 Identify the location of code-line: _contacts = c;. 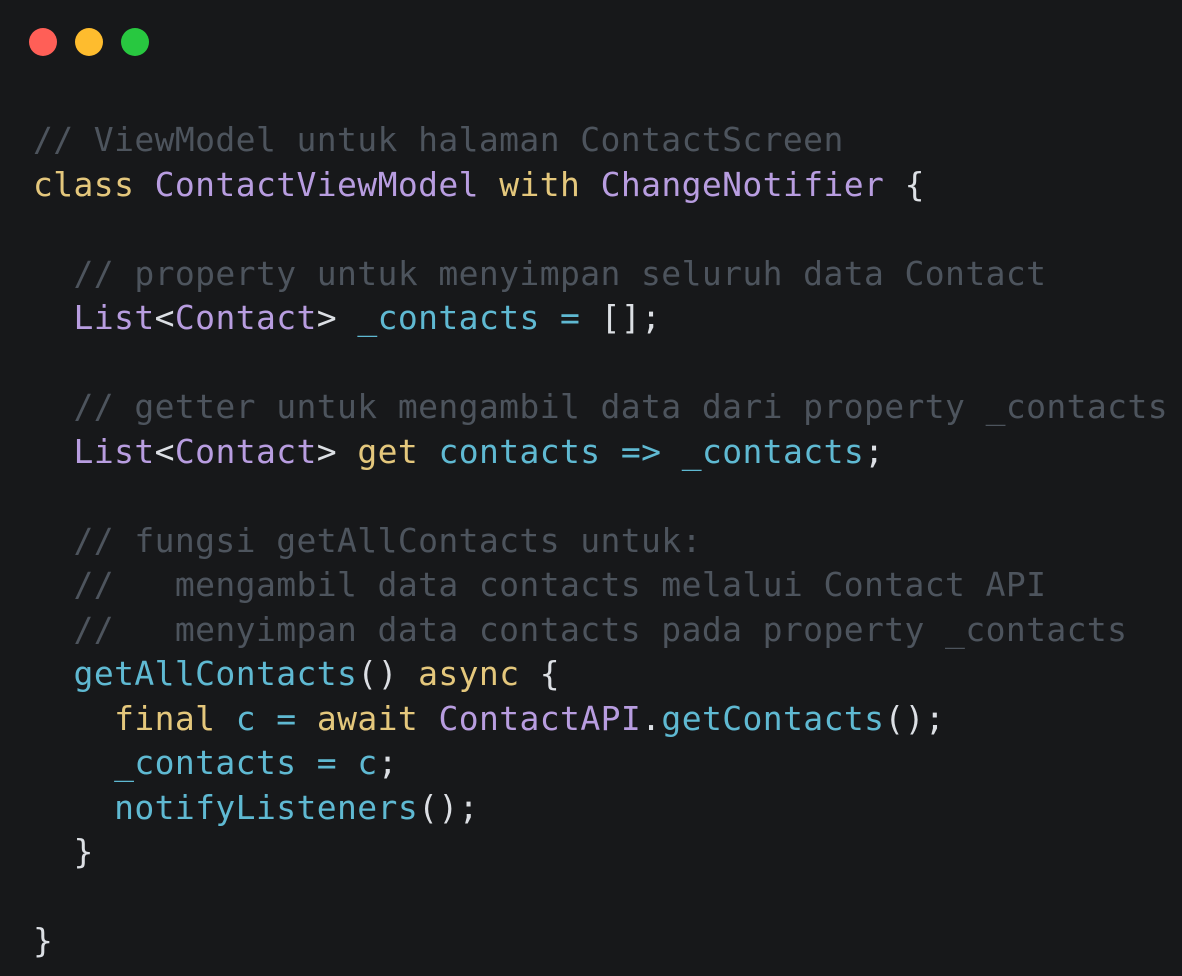
(600, 763).